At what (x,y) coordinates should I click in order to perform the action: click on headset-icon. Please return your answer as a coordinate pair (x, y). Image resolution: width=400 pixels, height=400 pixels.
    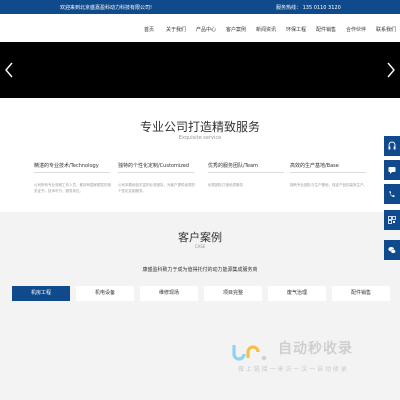
    Looking at the image, I should click on (392, 145).